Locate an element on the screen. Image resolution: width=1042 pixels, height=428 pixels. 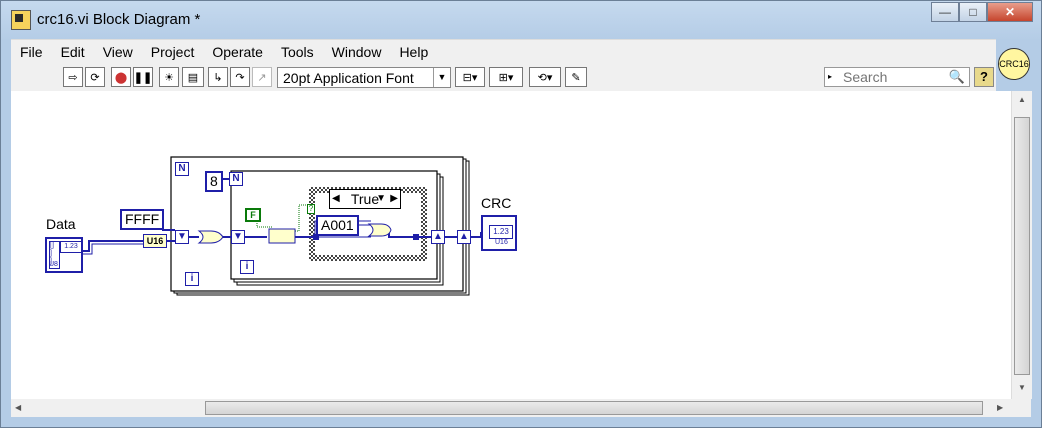
crc-indicator-label: CRC is located at coordinates (496, 203).